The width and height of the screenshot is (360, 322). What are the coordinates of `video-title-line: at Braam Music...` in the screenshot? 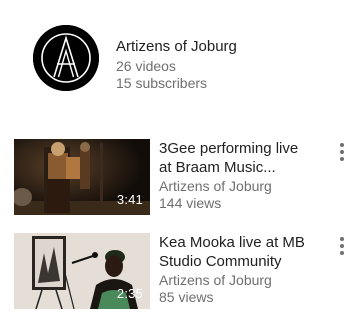 It's located at (217, 167).